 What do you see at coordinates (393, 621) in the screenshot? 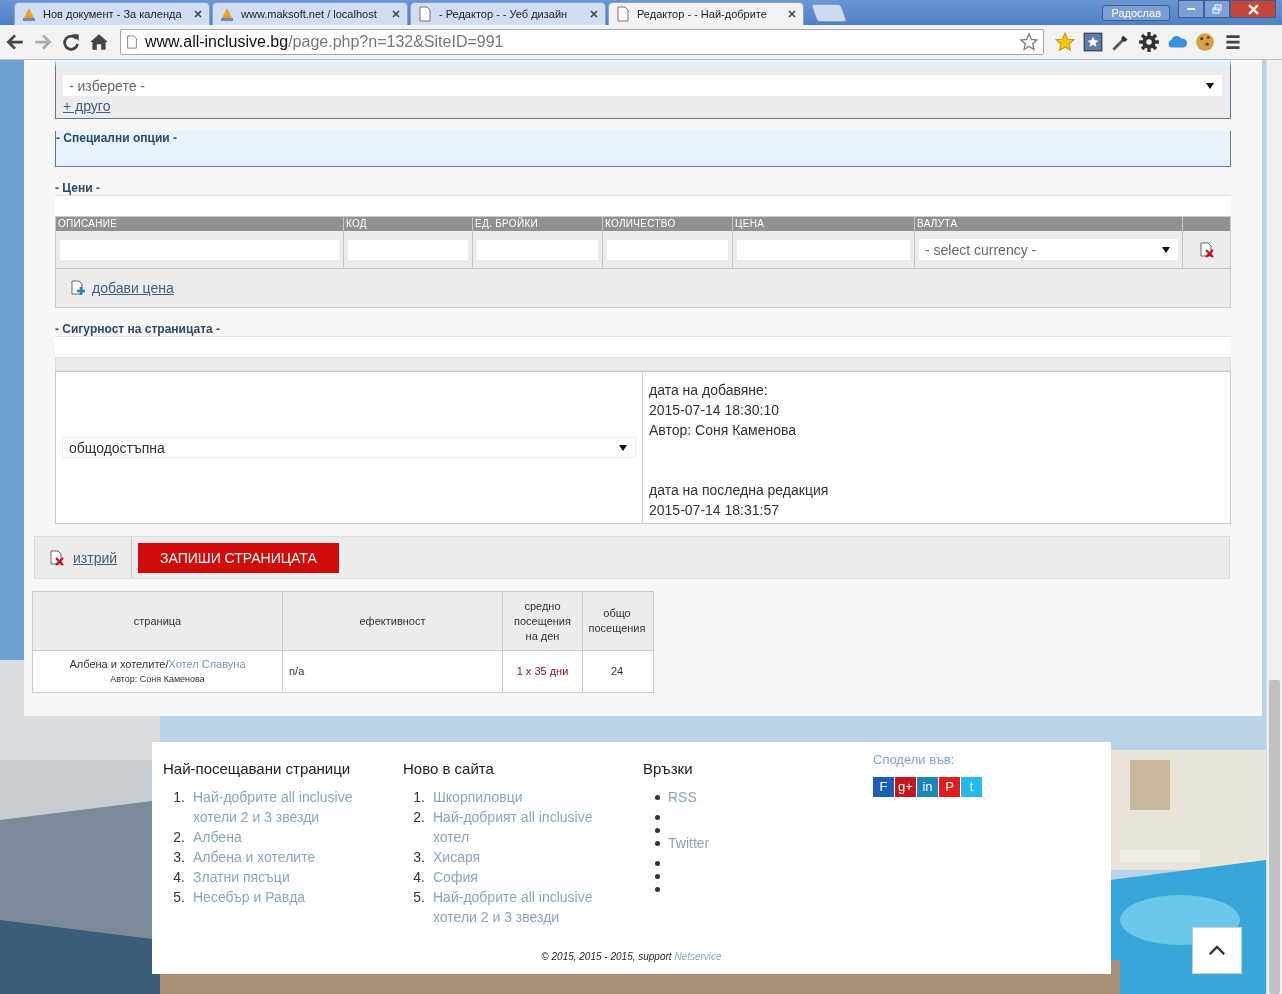
I see `column-header: ефективност` at bounding box center [393, 621].